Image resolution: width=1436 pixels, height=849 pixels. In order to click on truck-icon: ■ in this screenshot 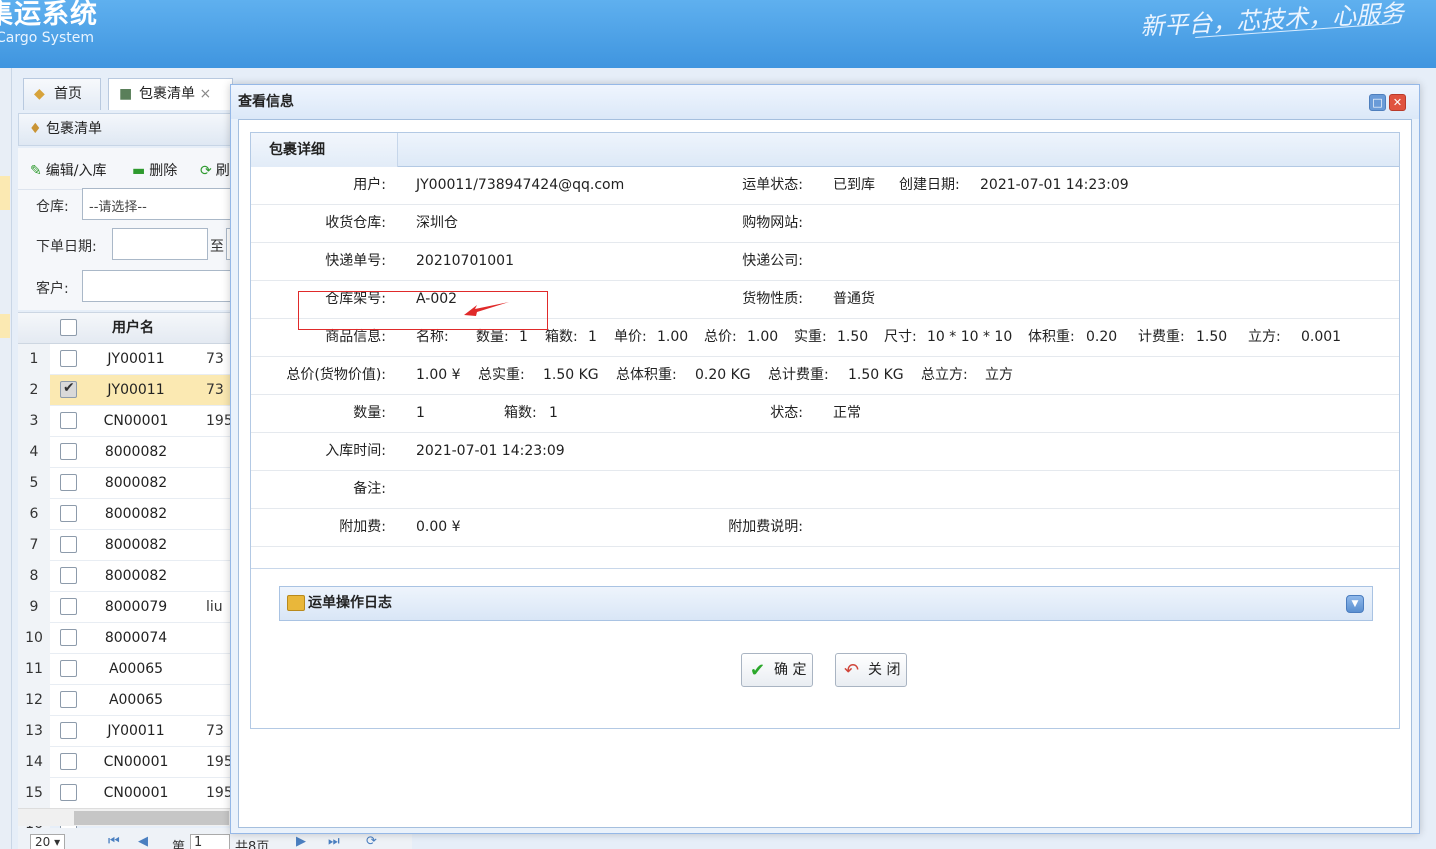, I will do `click(126, 94)`.